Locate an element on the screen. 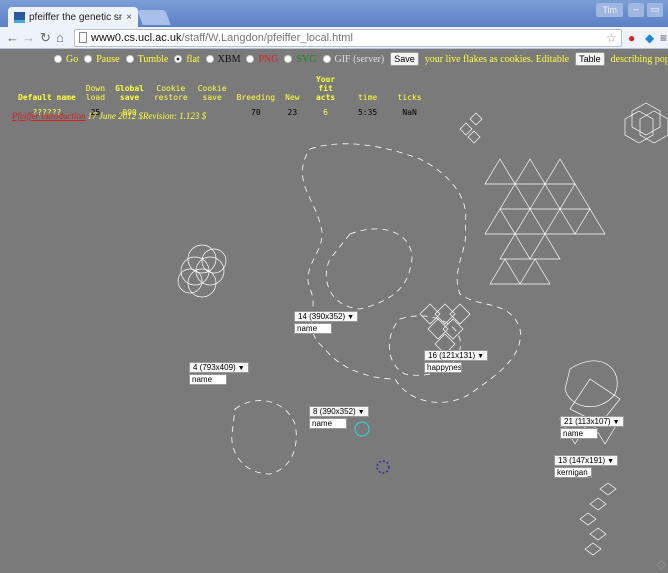 The height and width of the screenshot is (573, 668). population-select: 14 (390x352) ▼ is located at coordinates (326, 316).